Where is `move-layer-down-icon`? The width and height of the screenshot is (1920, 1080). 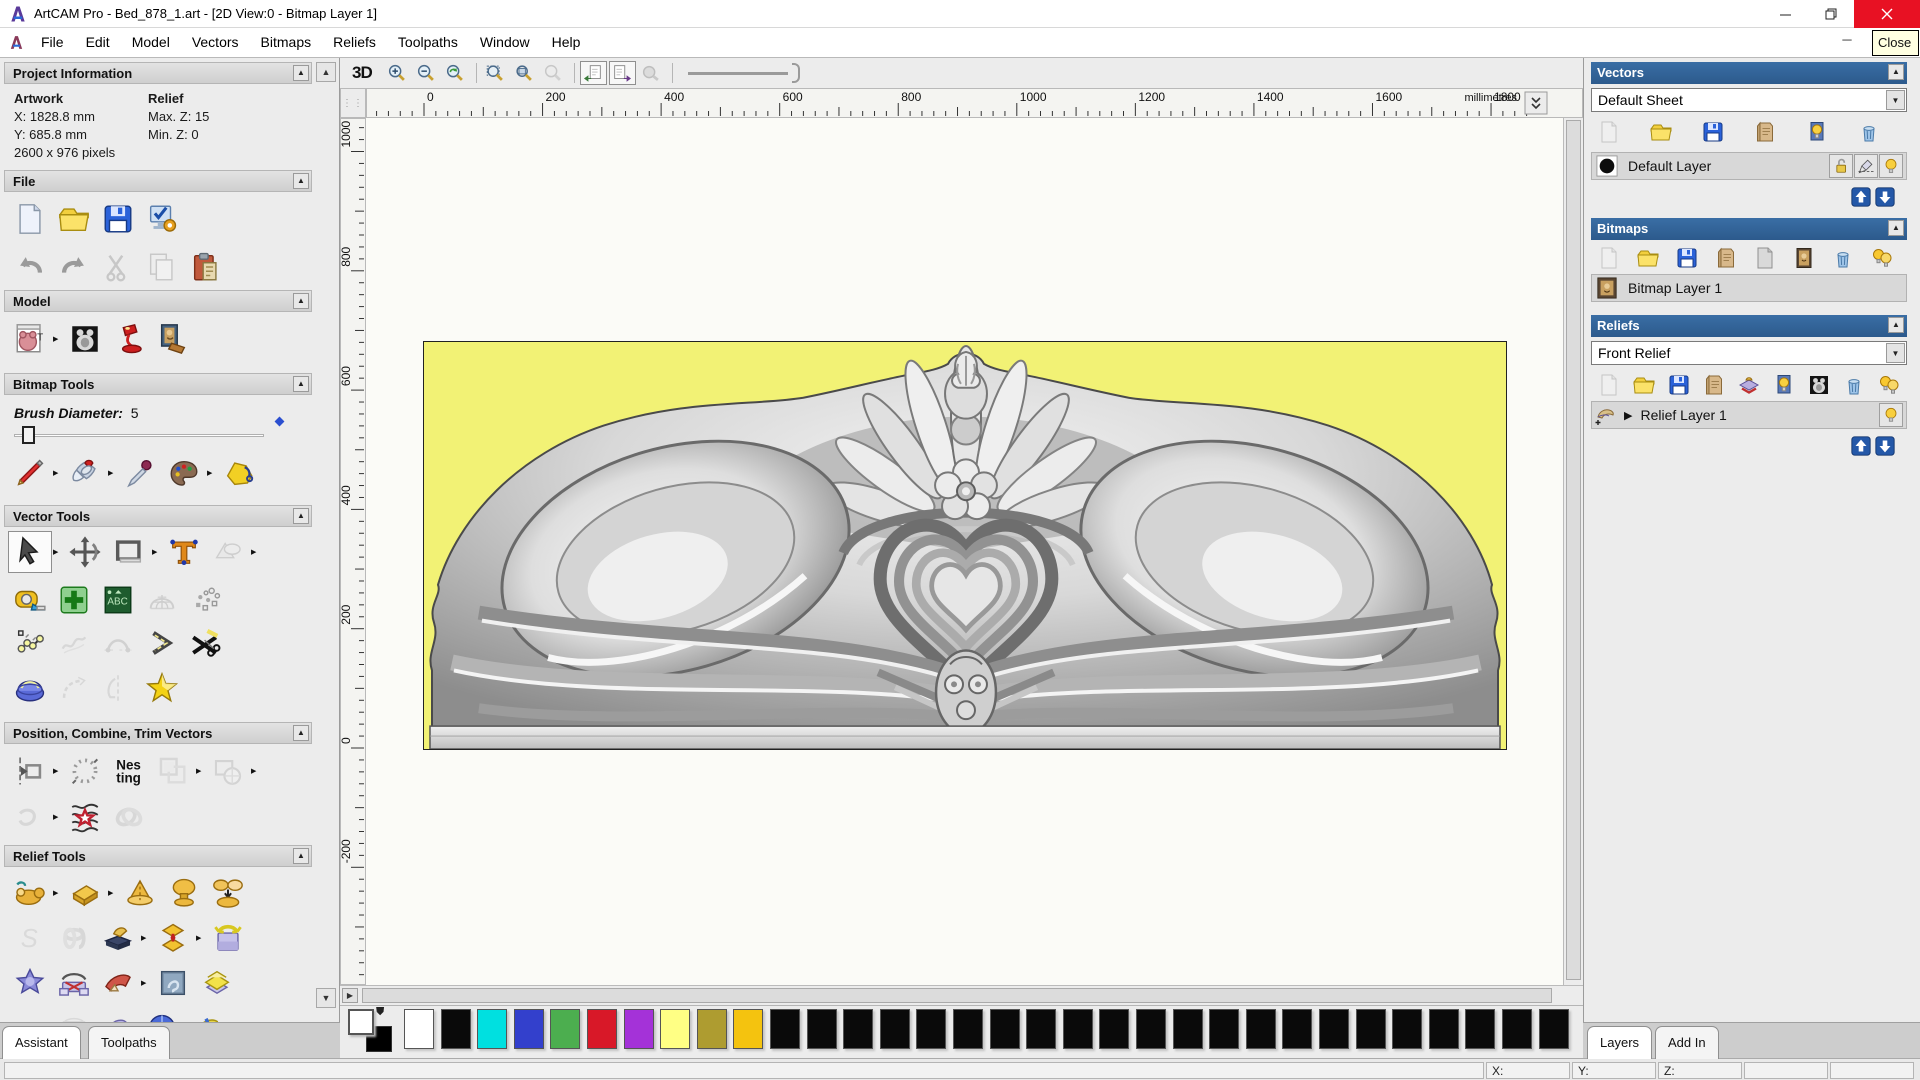
move-layer-down-icon is located at coordinates (1885, 446).